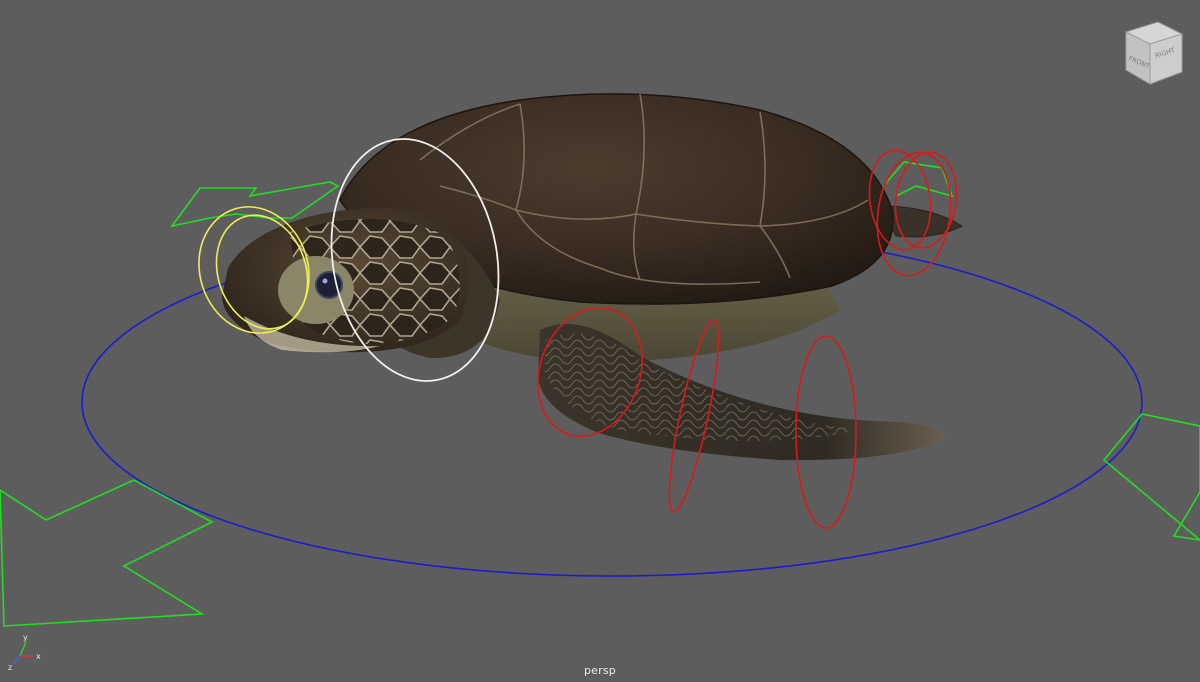 Image resolution: width=1200 pixels, height=682 pixels. What do you see at coordinates (23, 649) in the screenshot?
I see `axis-y-line` at bounding box center [23, 649].